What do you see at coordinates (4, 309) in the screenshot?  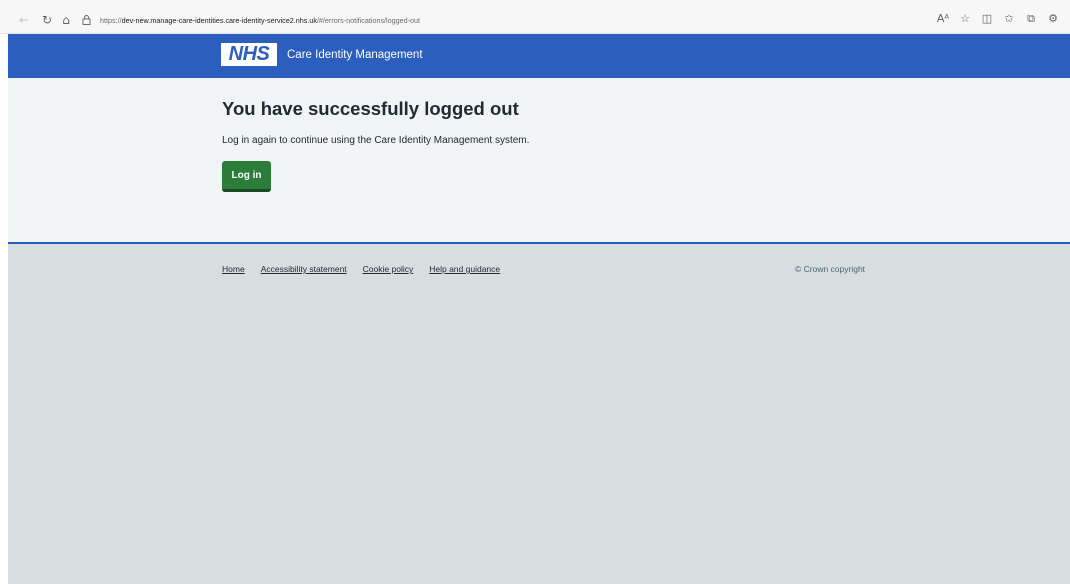 I see `left-margin` at bounding box center [4, 309].